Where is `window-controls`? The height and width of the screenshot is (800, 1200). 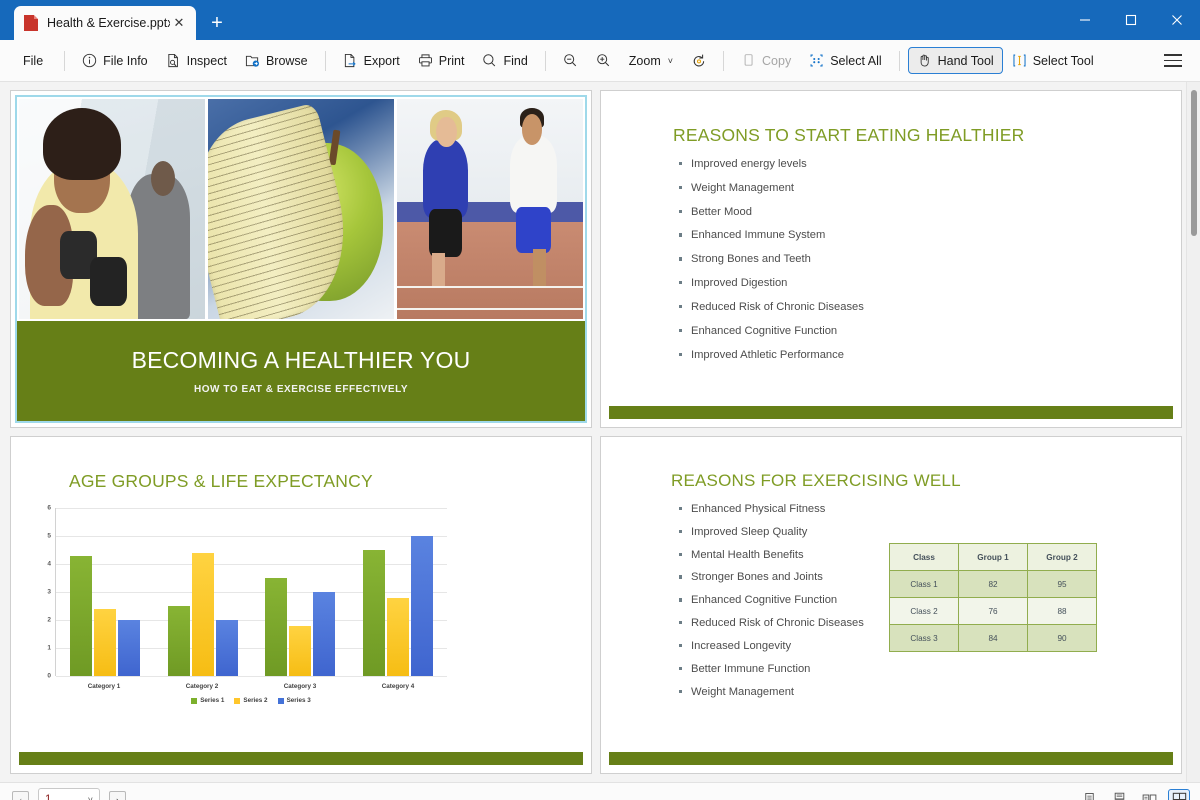 window-controls is located at coordinates (1131, 20).